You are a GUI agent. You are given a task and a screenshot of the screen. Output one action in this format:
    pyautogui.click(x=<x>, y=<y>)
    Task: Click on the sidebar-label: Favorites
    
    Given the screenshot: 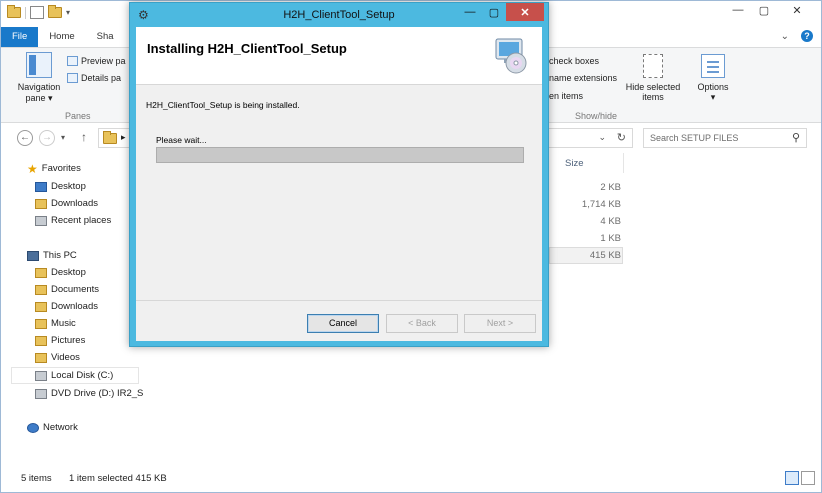 What is the action you would take?
    pyautogui.click(x=61, y=168)
    